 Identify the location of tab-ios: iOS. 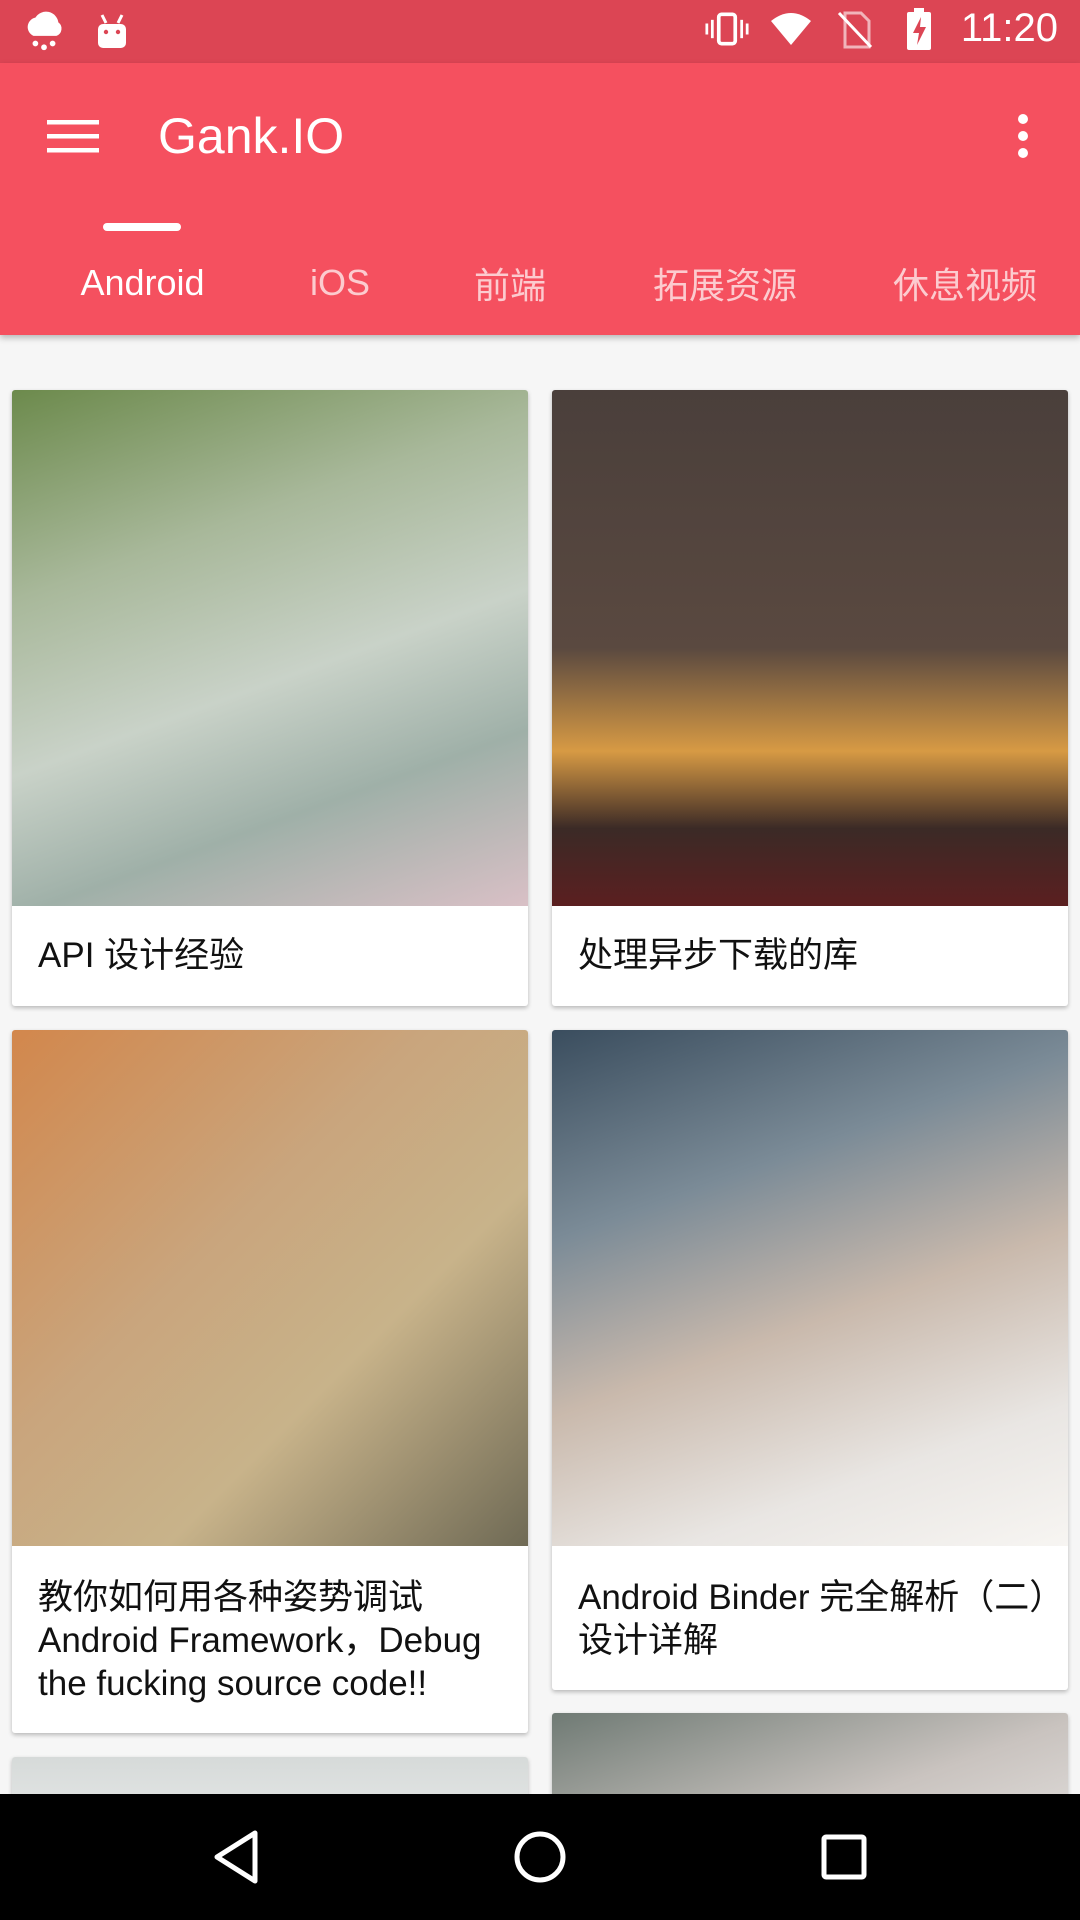
(340, 283).